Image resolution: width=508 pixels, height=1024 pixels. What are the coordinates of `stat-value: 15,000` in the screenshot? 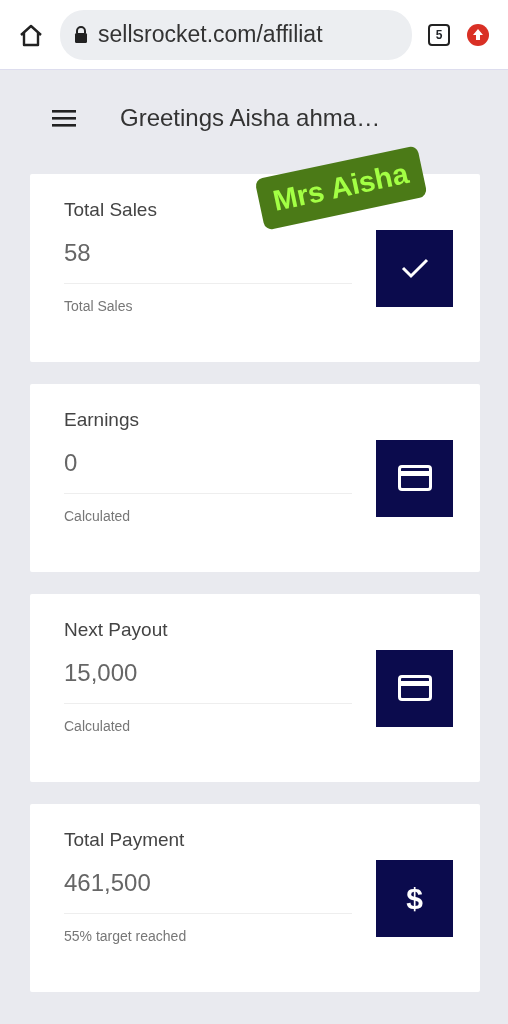 It's located at (101, 672).